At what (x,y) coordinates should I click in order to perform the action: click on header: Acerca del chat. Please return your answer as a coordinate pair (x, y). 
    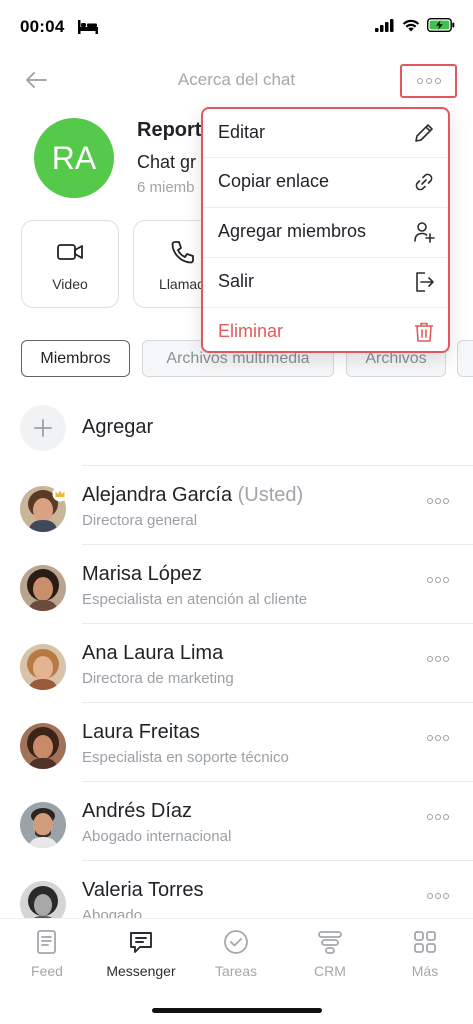
    Looking at the image, I should click on (236, 80).